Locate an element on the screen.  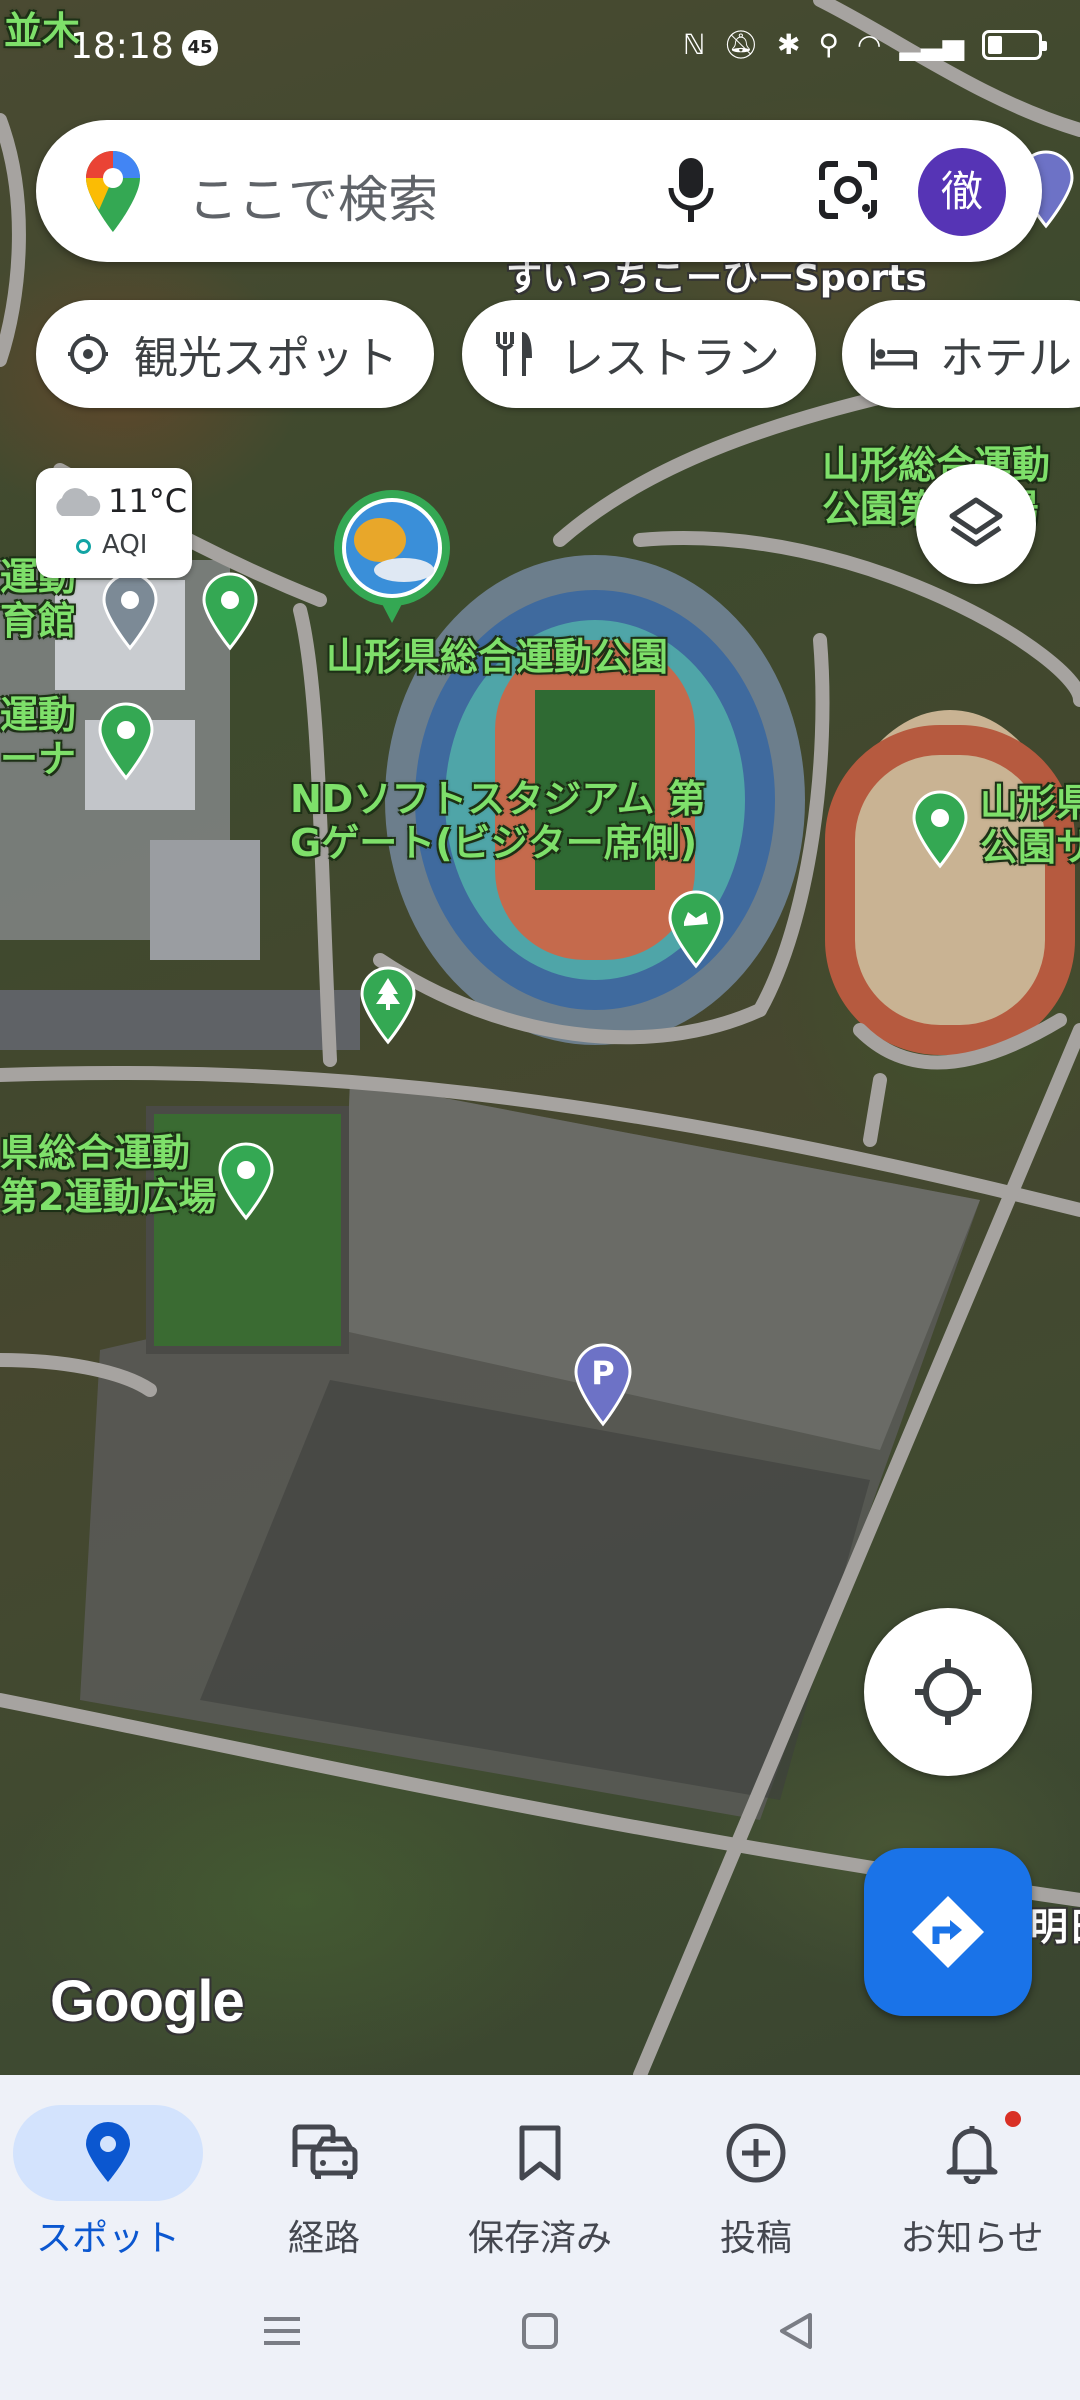
map-label-main-park: 山形県総合運動公園 is located at coordinates (497, 657).